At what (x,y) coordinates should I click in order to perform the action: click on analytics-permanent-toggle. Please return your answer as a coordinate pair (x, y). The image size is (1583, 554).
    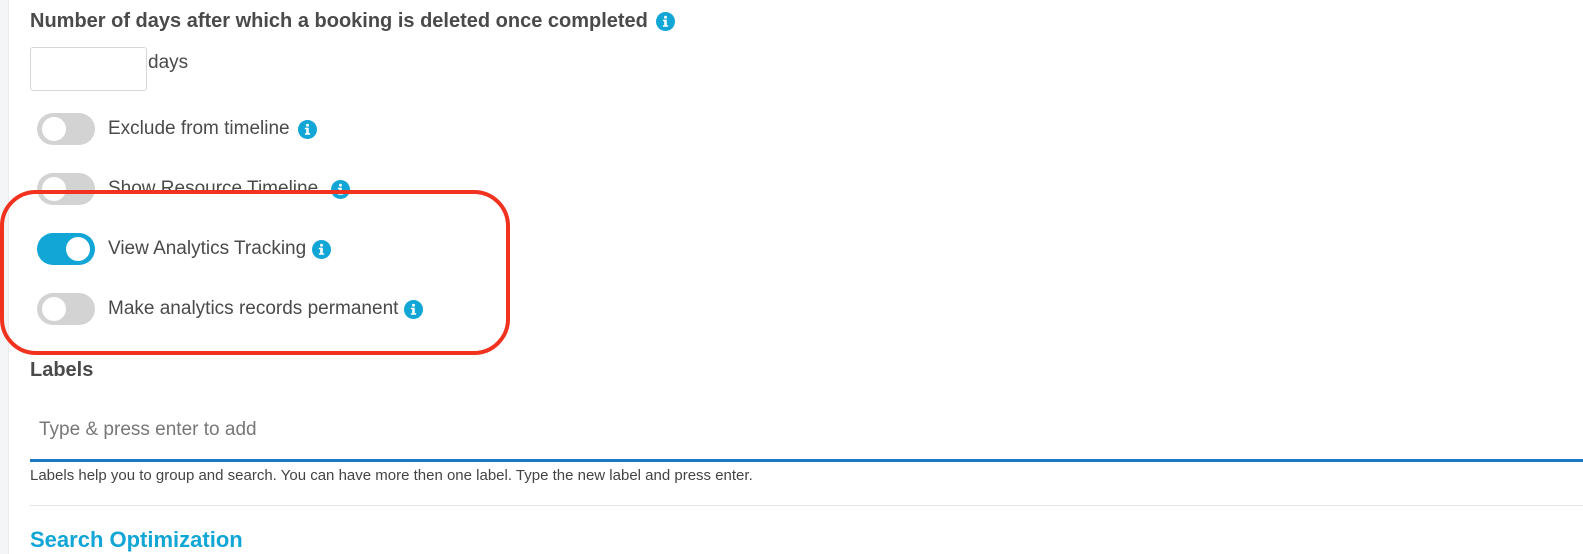
    Looking at the image, I should click on (66, 309).